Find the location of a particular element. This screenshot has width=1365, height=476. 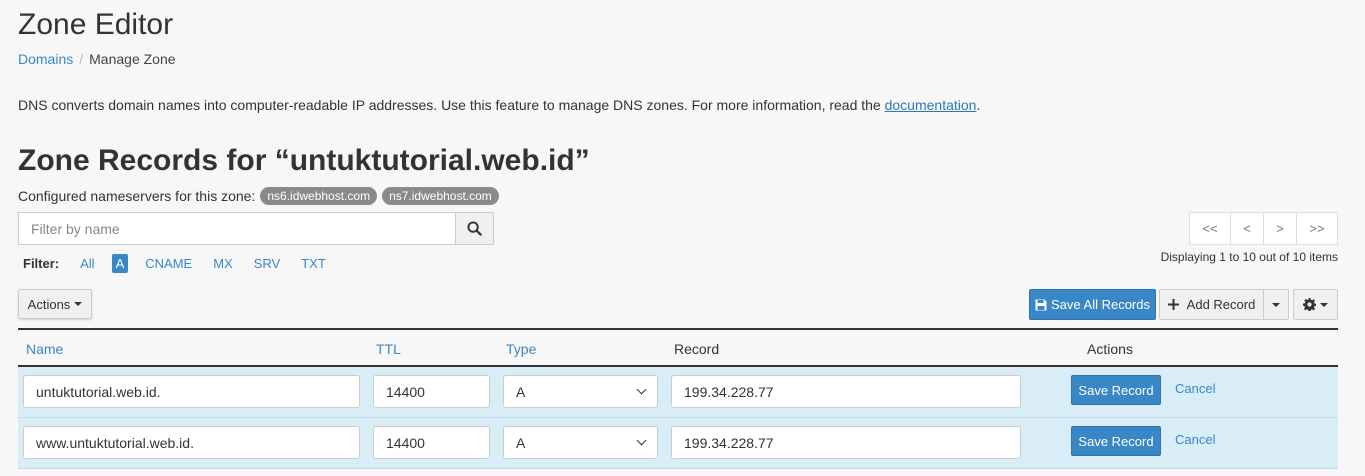

column-header-record: Record is located at coordinates (697, 349).